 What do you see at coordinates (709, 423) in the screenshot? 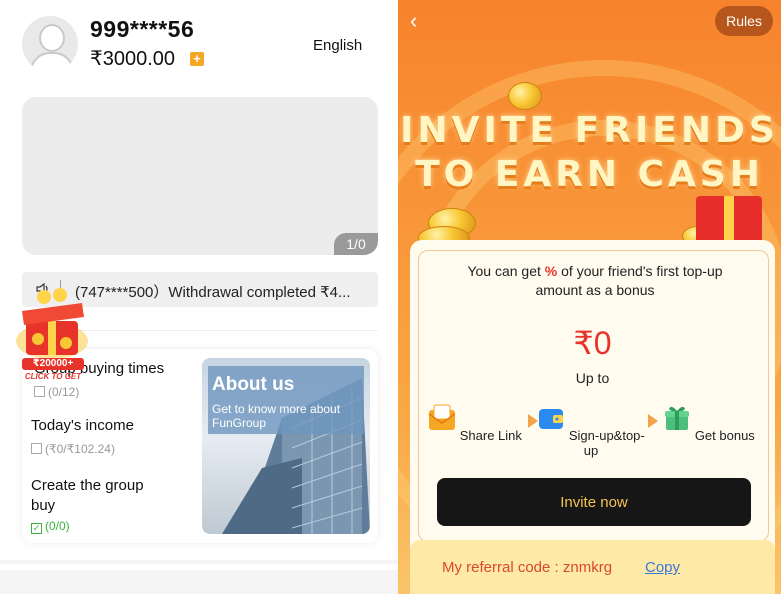
I see `step-get-bonus: Get bonus` at bounding box center [709, 423].